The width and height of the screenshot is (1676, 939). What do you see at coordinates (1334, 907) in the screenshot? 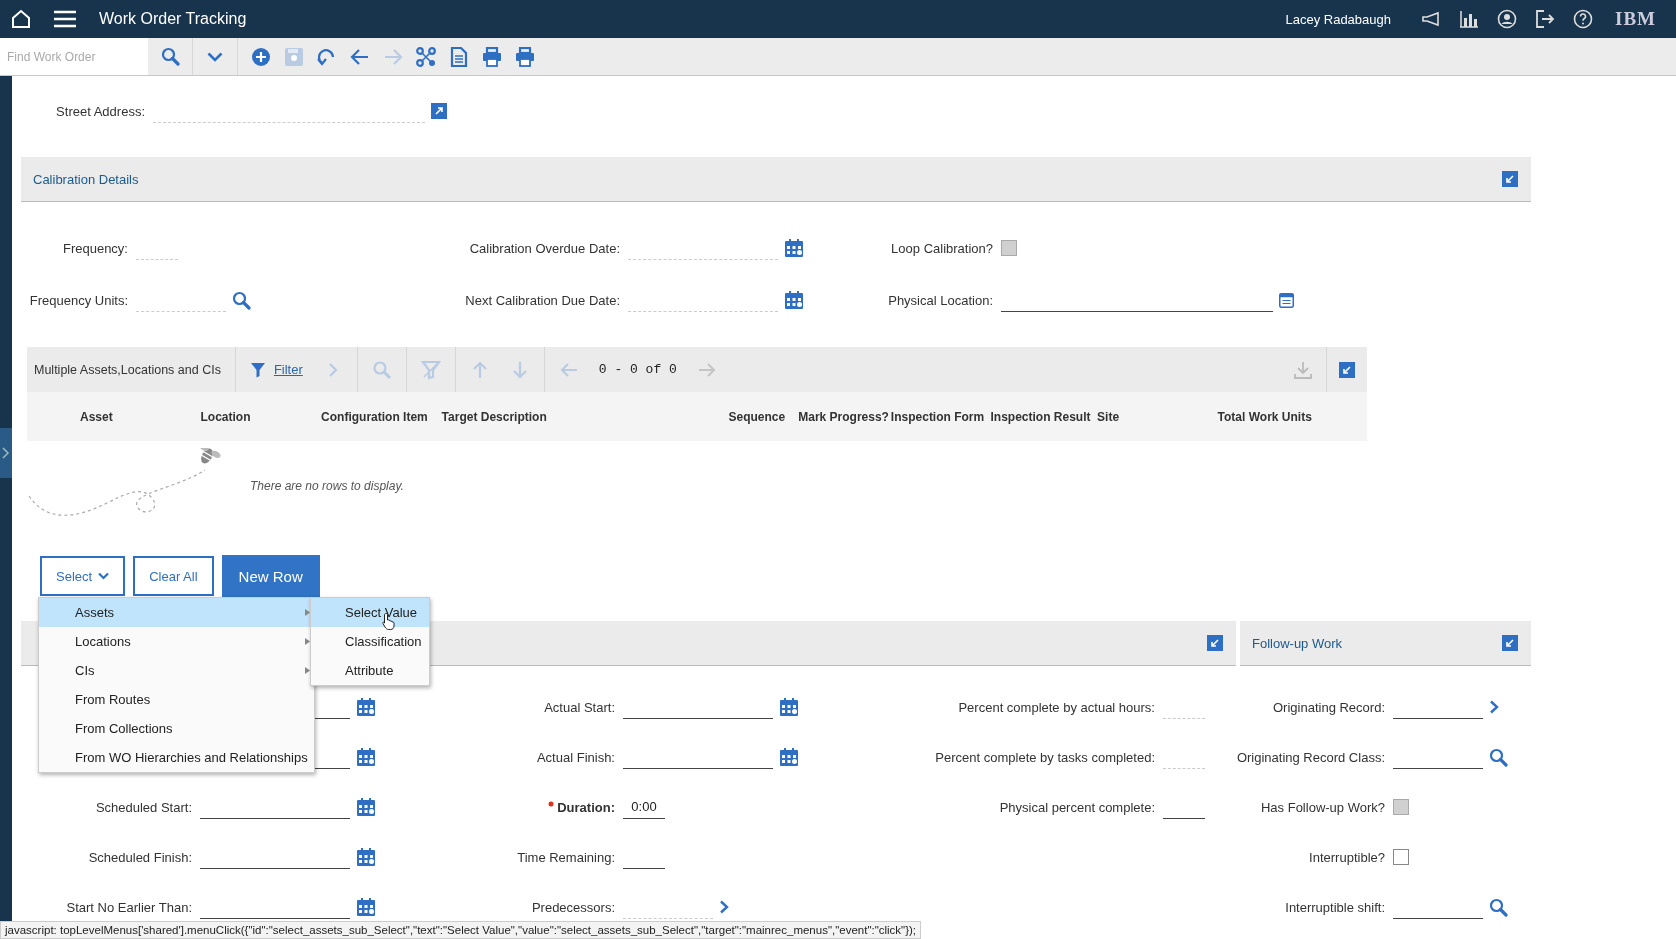
I see `field-label: Interruptible shift:` at bounding box center [1334, 907].